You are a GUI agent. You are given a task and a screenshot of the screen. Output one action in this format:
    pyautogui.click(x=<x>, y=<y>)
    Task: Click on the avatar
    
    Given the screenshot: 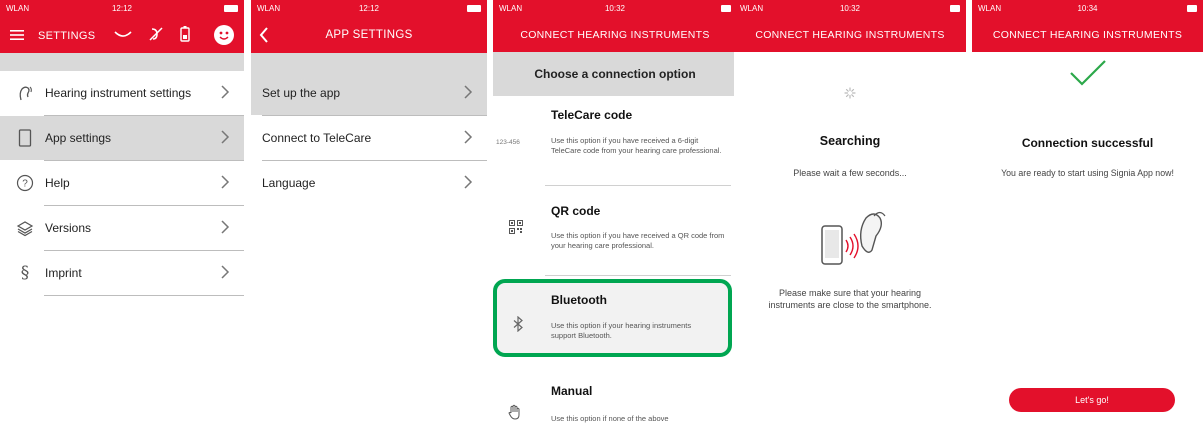 What is the action you would take?
    pyautogui.click(x=224, y=35)
    